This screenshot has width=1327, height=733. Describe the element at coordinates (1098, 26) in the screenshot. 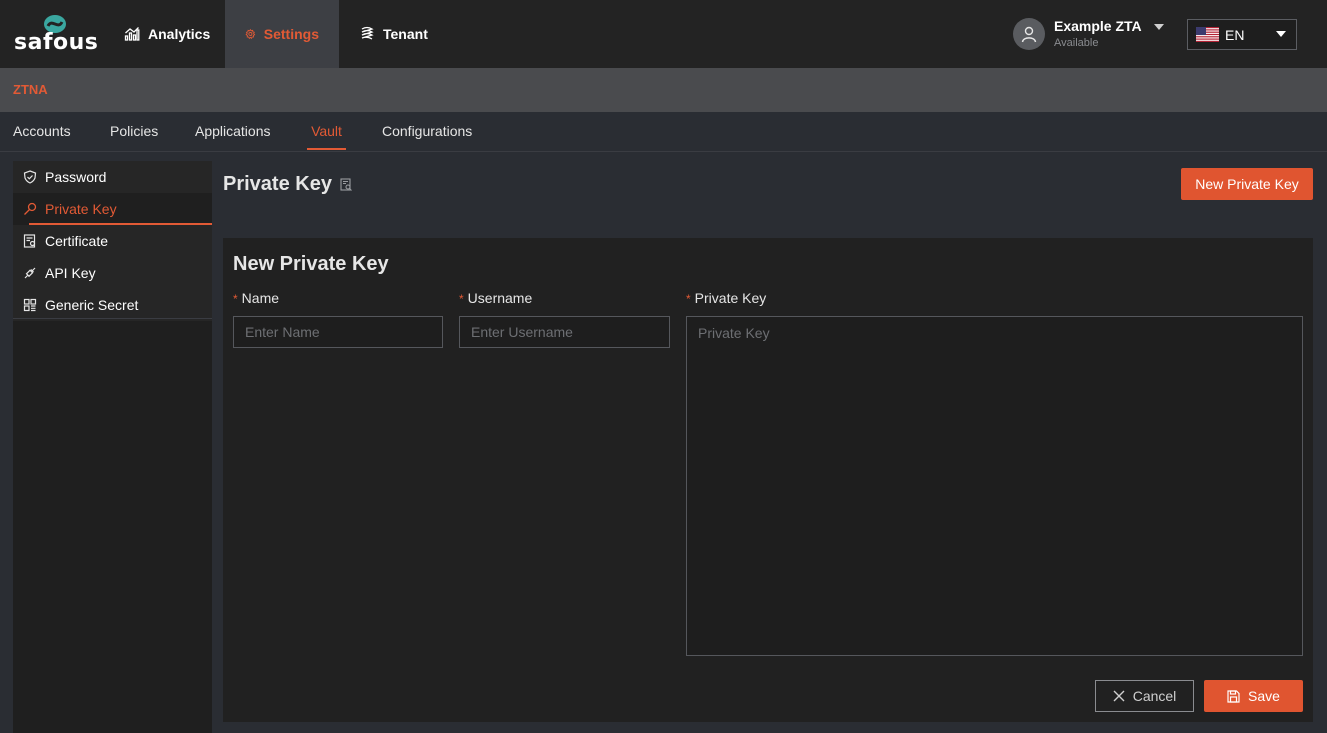

I see `user-name: Example ZTA` at that location.